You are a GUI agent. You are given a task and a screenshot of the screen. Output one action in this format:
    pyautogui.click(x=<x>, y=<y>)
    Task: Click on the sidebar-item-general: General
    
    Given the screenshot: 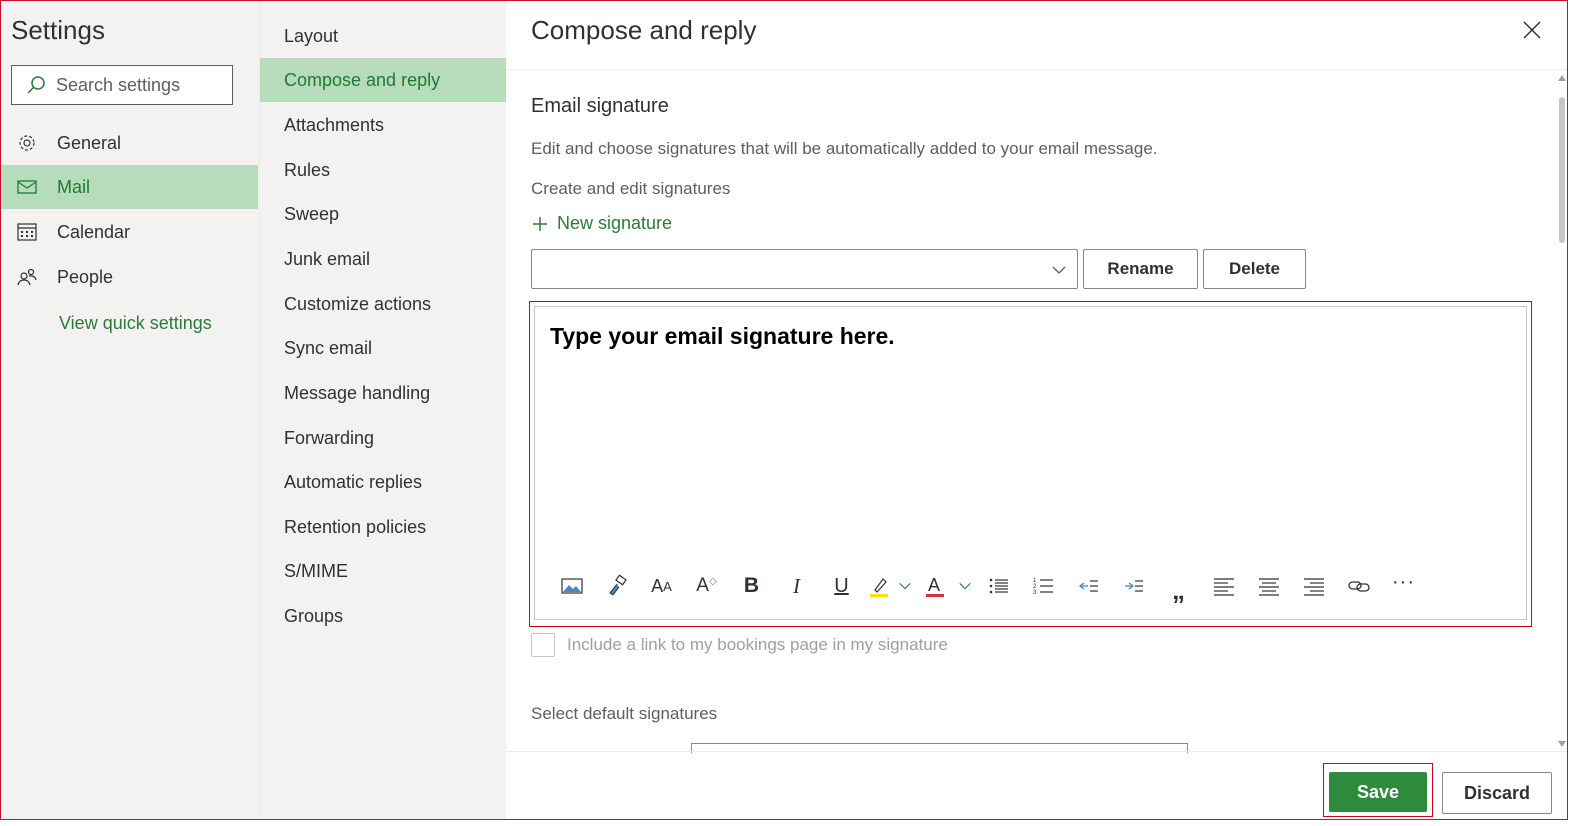 What is the action you would take?
    pyautogui.click(x=129, y=143)
    